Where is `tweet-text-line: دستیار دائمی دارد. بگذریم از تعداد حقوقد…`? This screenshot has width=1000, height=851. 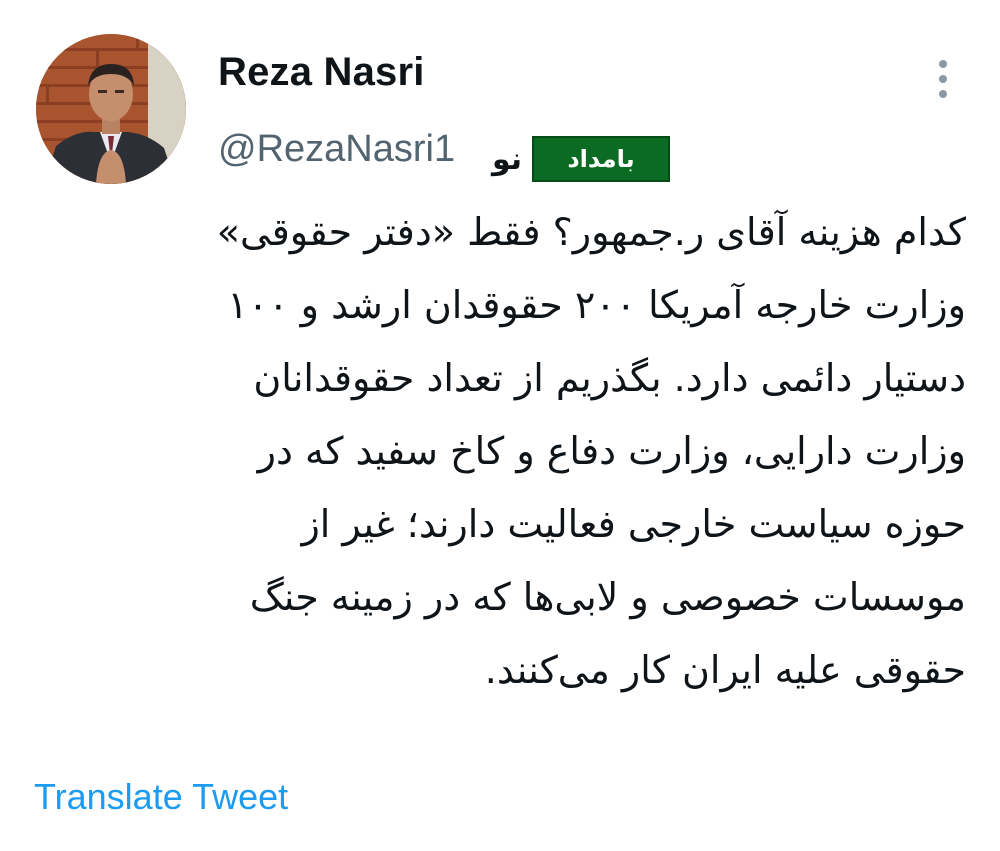 tweet-text-line: دستیار دائمی دارد. بگذریم از تعداد حقوقد… is located at coordinates (609, 378).